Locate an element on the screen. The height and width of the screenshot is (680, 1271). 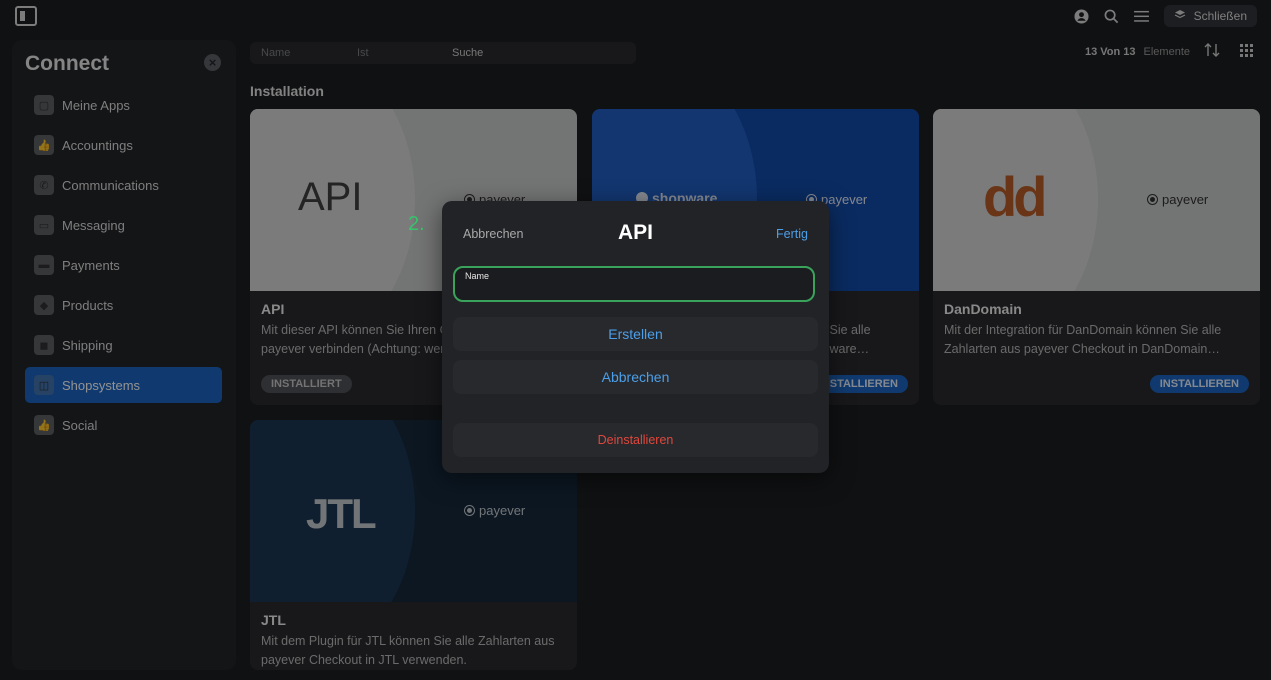
name-field: Name is located at coordinates (634, 284).